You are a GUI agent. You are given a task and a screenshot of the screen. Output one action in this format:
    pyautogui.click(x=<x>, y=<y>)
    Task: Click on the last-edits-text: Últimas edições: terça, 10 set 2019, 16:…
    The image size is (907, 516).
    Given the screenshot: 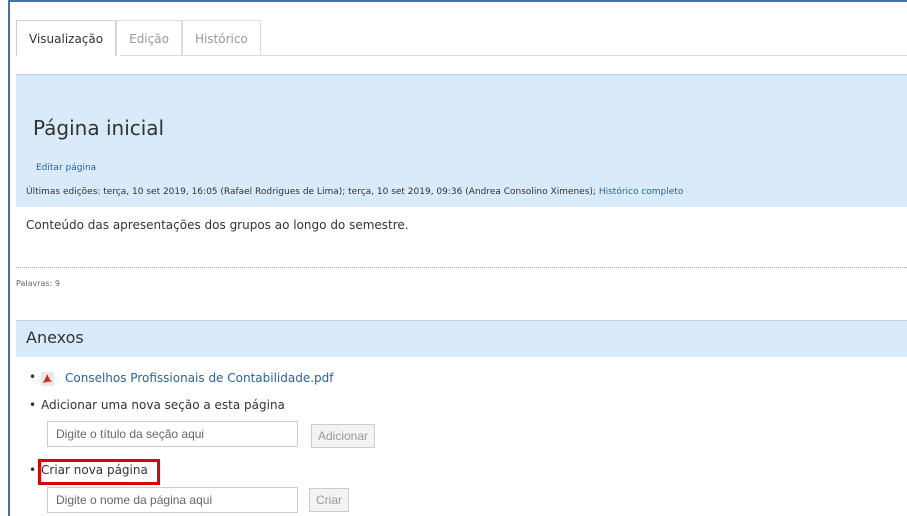 What is the action you would take?
    pyautogui.click(x=311, y=192)
    